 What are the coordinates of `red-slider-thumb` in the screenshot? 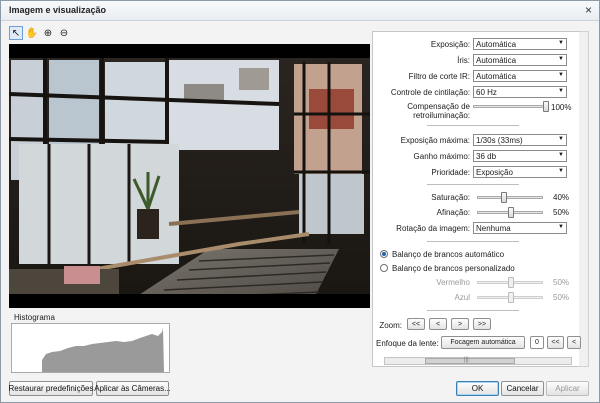 It's located at (511, 282).